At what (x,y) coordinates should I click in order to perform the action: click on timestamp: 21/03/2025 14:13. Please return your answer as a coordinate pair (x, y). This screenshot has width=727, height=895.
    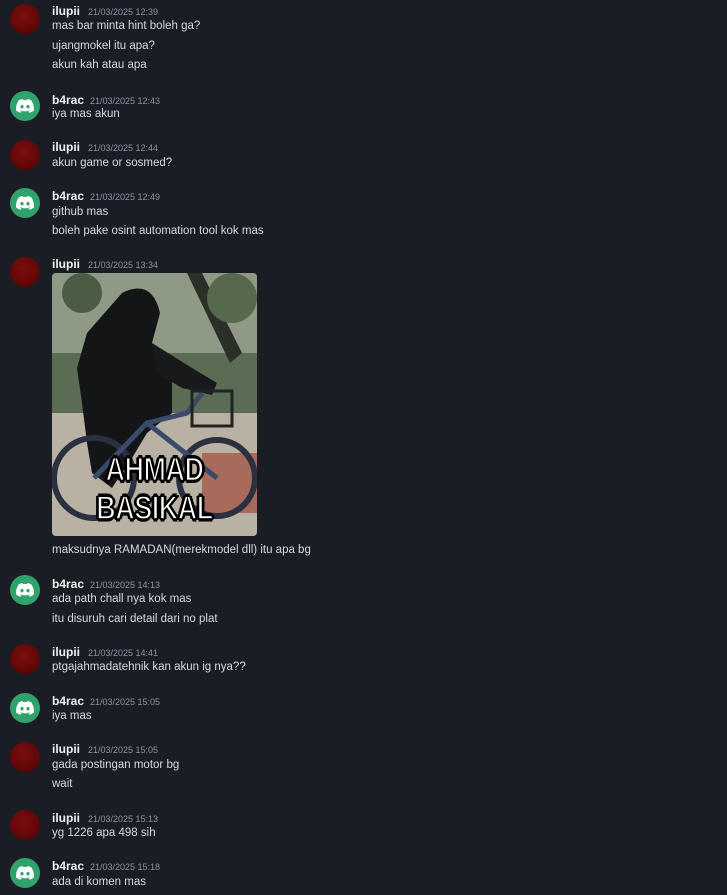
    Looking at the image, I should click on (125, 585).